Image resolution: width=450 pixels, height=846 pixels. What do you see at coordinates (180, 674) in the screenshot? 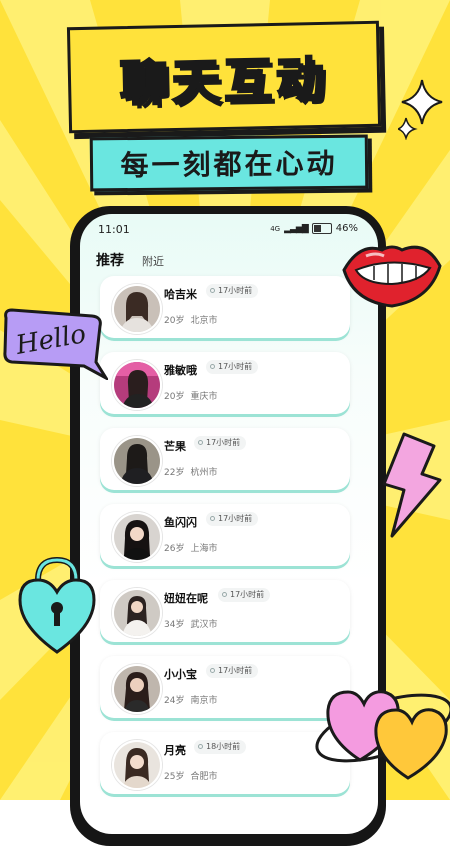
I see `user-name: 小小宝` at bounding box center [180, 674].